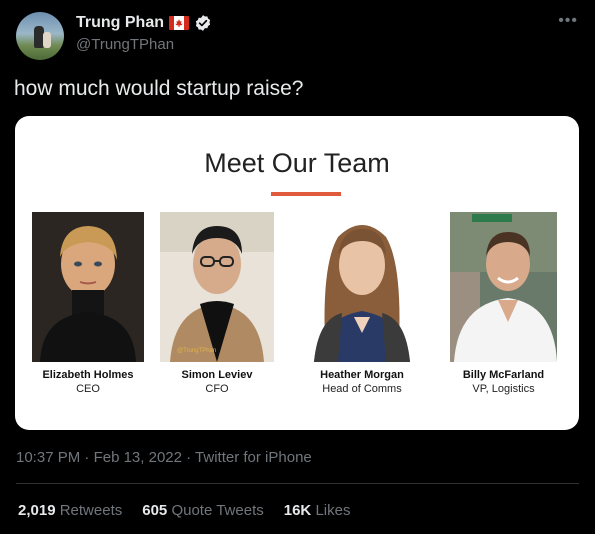 Image resolution: width=595 pixels, height=534 pixels. What do you see at coordinates (217, 510) in the screenshot?
I see `quote-tweets-label: Quote Tweets` at bounding box center [217, 510].